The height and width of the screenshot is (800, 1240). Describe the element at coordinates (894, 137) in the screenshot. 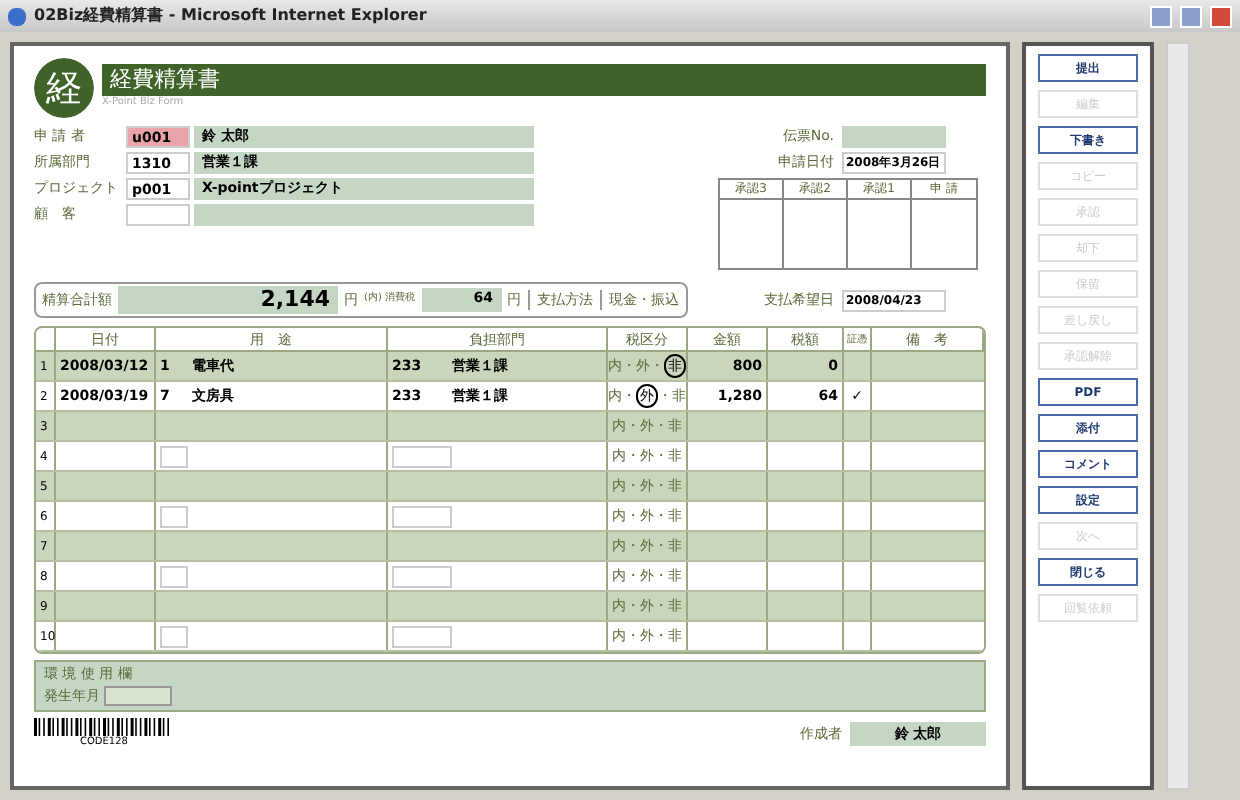

I see `voucher-field` at that location.